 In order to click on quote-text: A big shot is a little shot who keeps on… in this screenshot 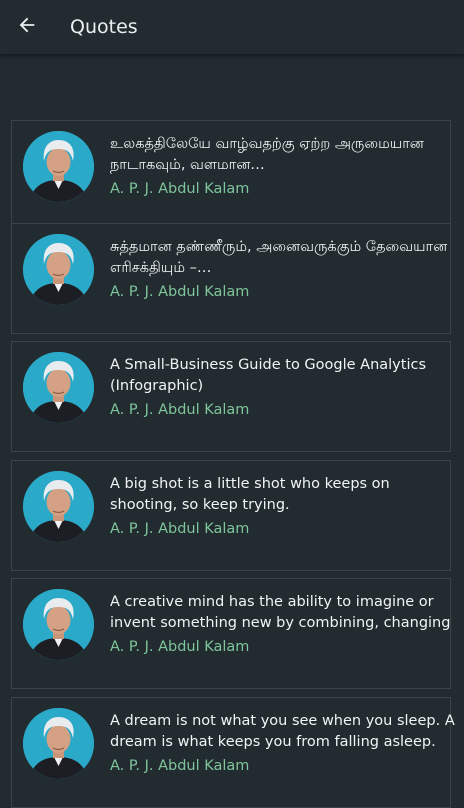, I will do `click(250, 494)`.